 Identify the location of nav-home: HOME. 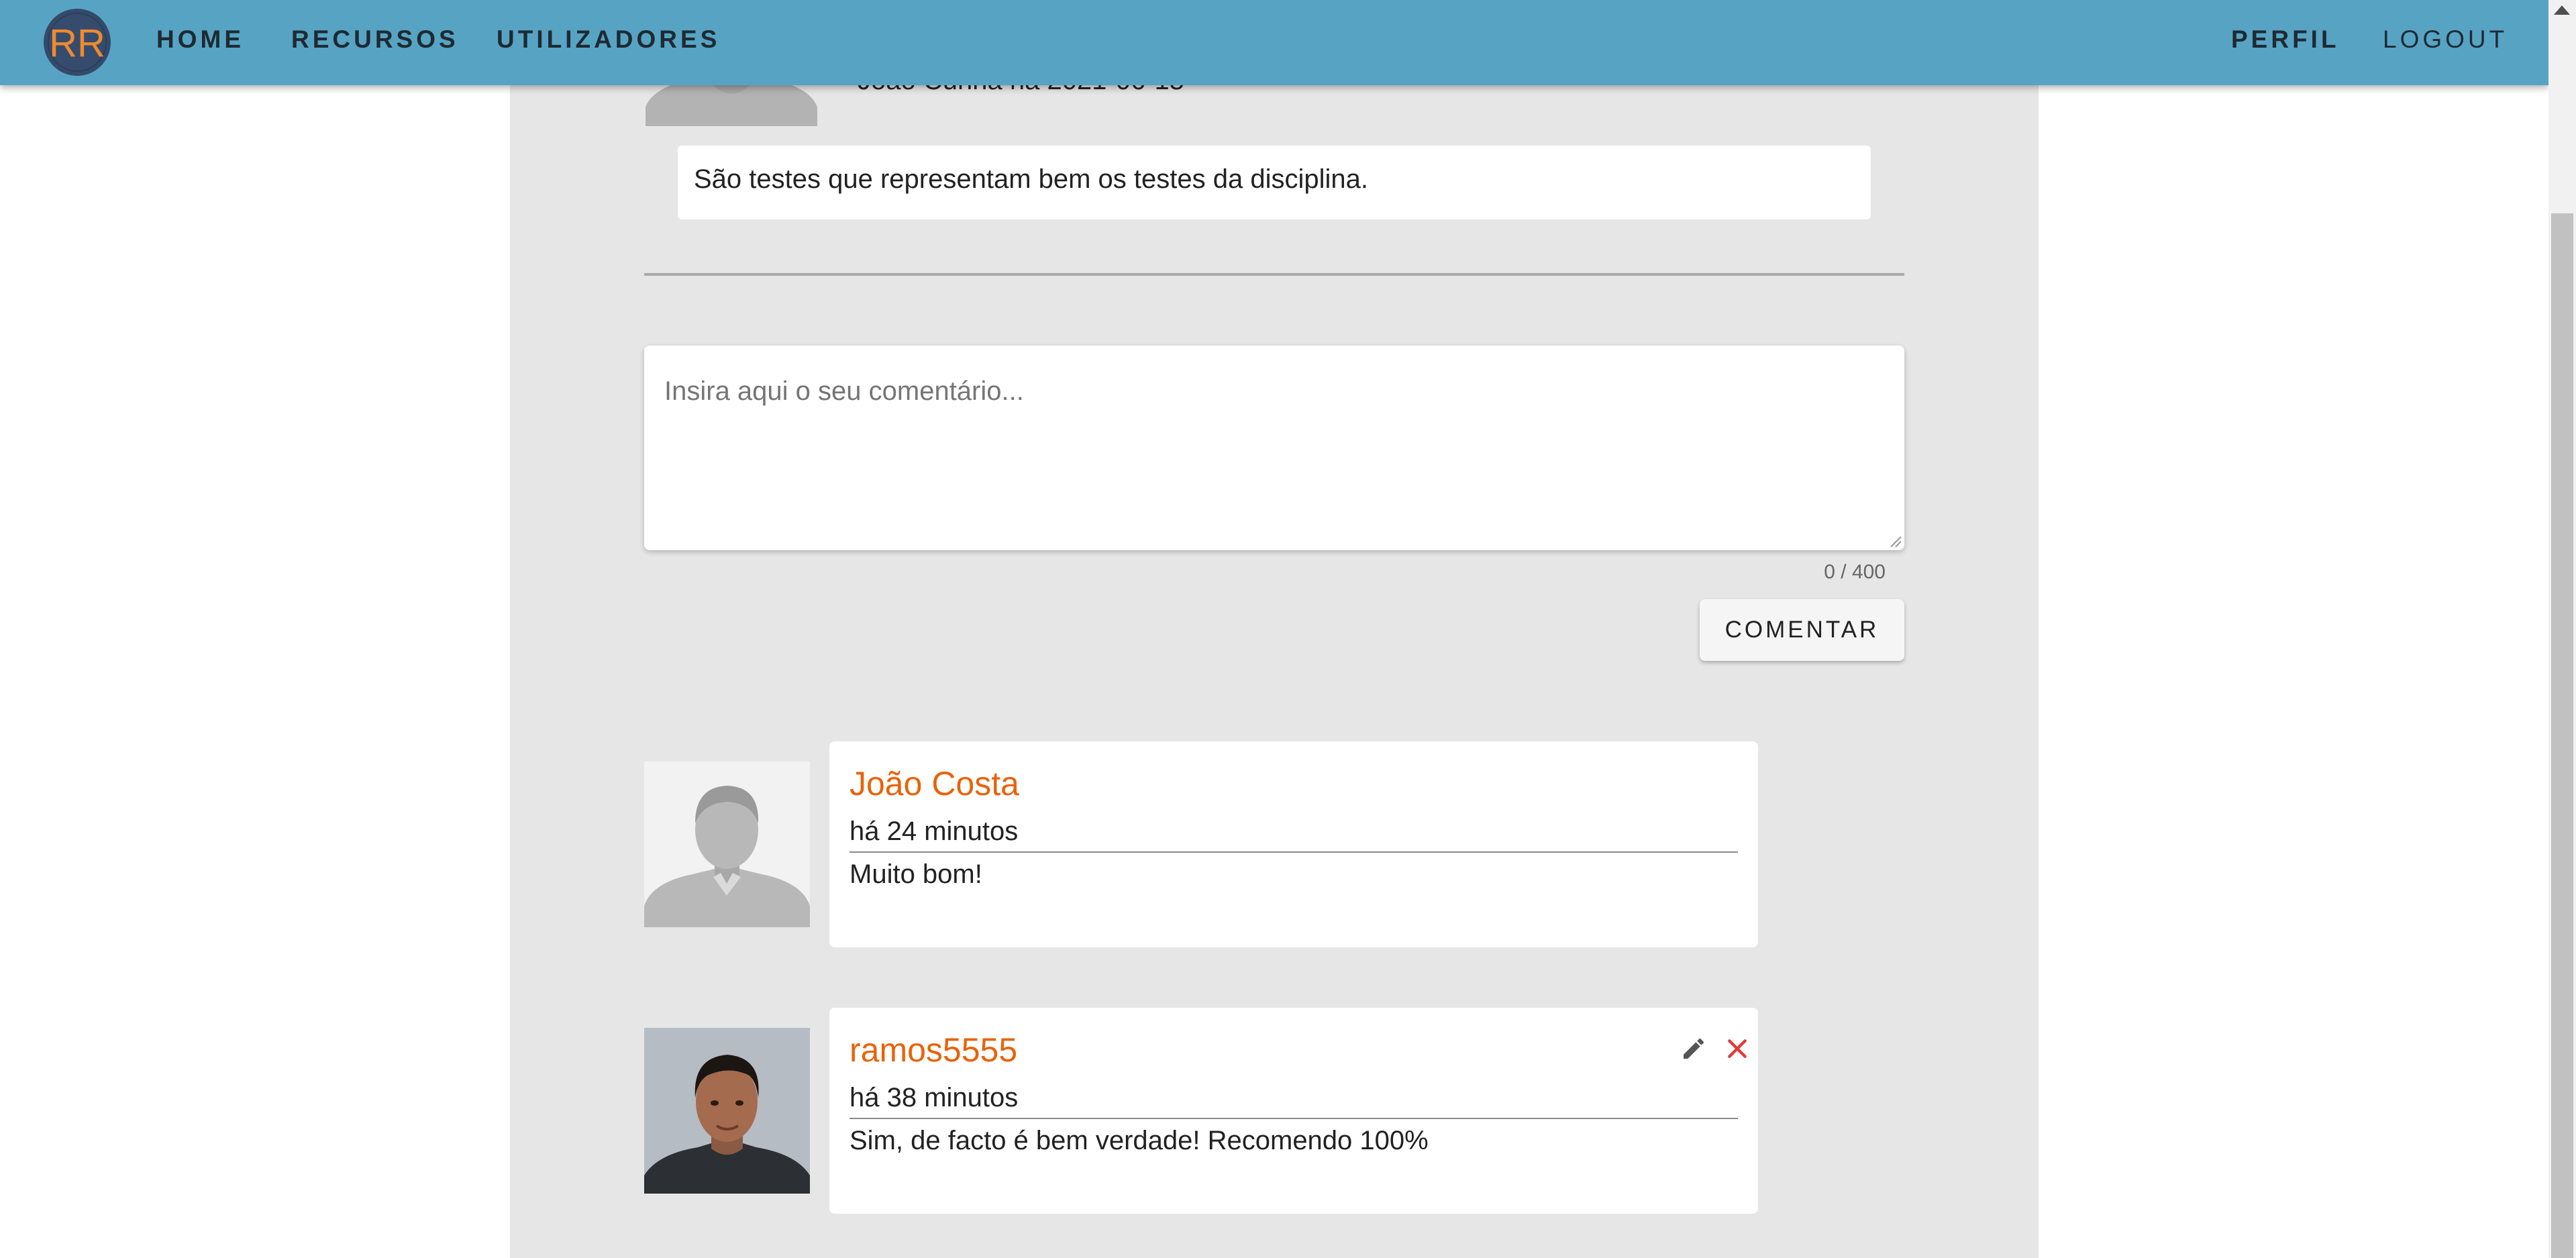
(200, 40).